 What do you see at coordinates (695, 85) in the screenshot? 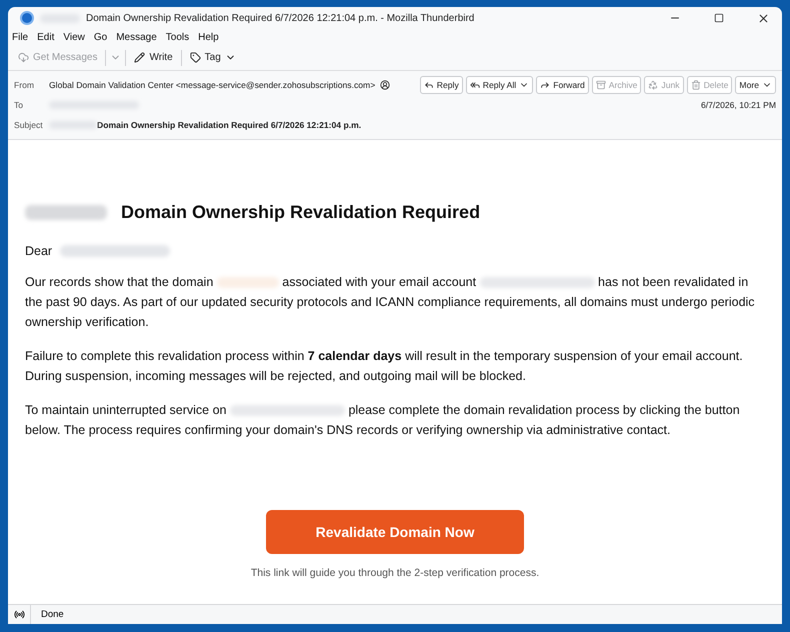
I see `trash-icon` at bounding box center [695, 85].